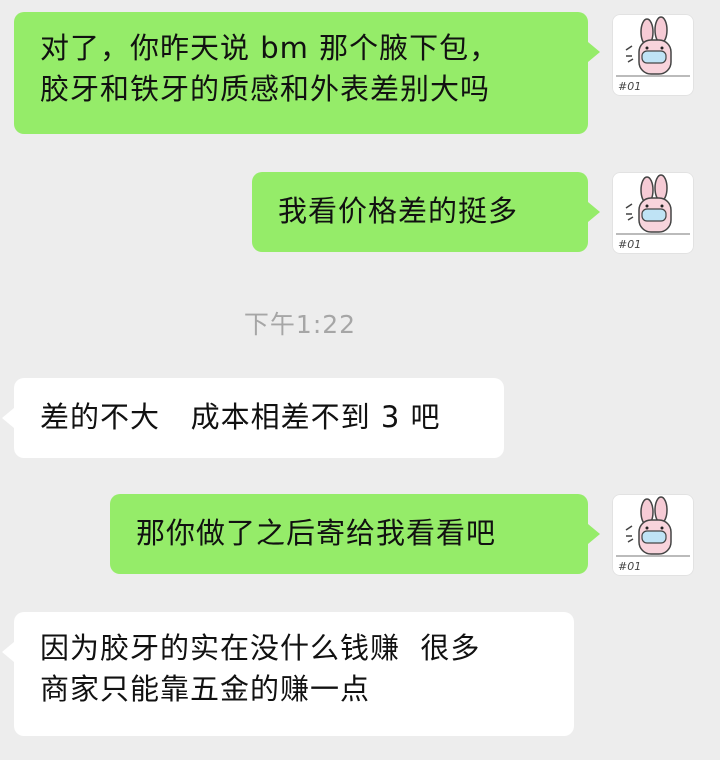 This screenshot has height=760, width=720. I want to click on outgoing-message-bubble: 对了，你昨天说 bm 那个腋下包， 胶牙和铁牙的质感和外表差别大吗, so click(301, 73).